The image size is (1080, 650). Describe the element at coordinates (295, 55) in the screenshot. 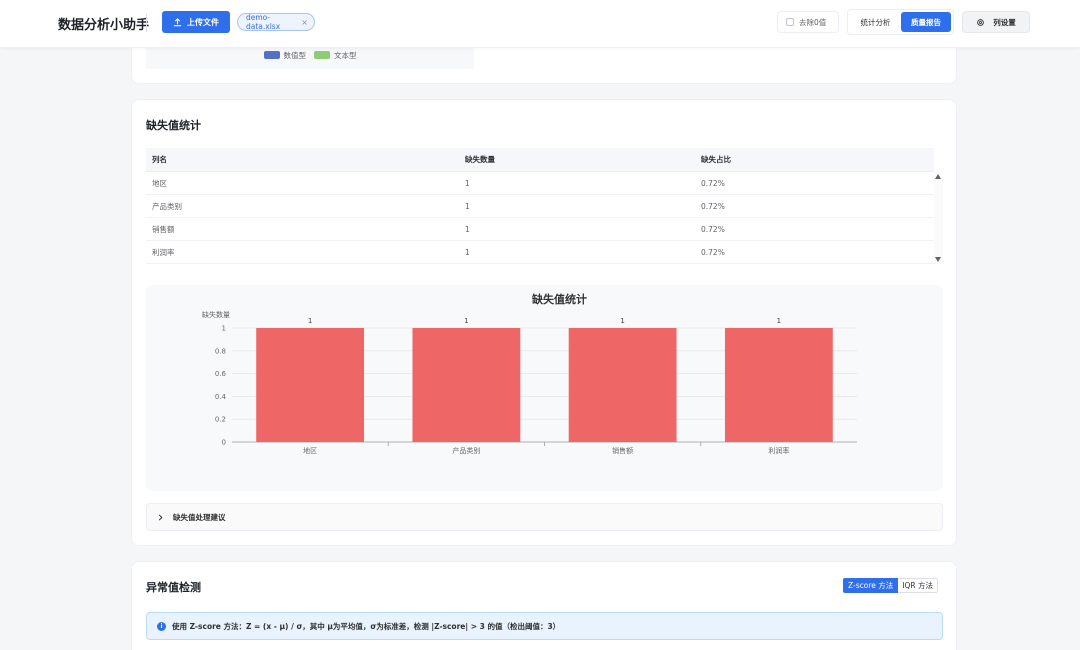

I see `legend-label: 数值型` at that location.